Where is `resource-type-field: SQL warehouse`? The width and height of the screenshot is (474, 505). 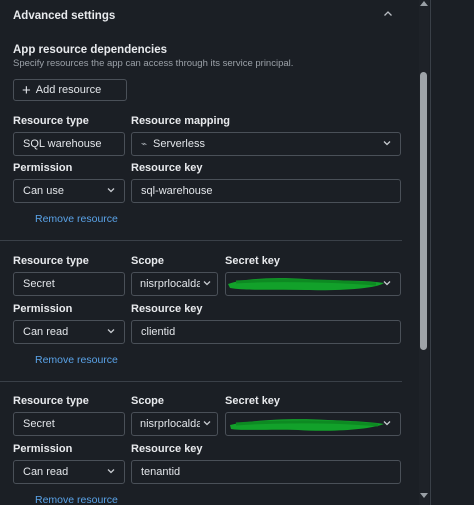
resource-type-field: SQL warehouse is located at coordinates (69, 144).